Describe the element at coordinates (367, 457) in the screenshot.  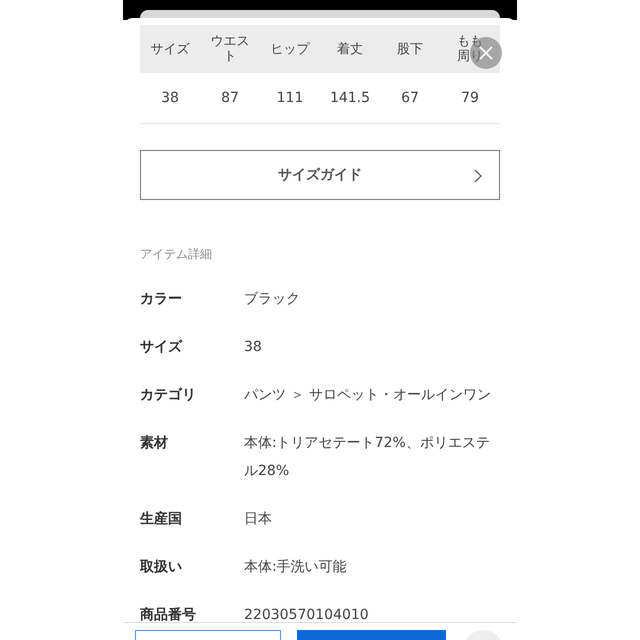
I see `detail-value: 本体:トリアセテート72%、ポリエステル28%` at that location.